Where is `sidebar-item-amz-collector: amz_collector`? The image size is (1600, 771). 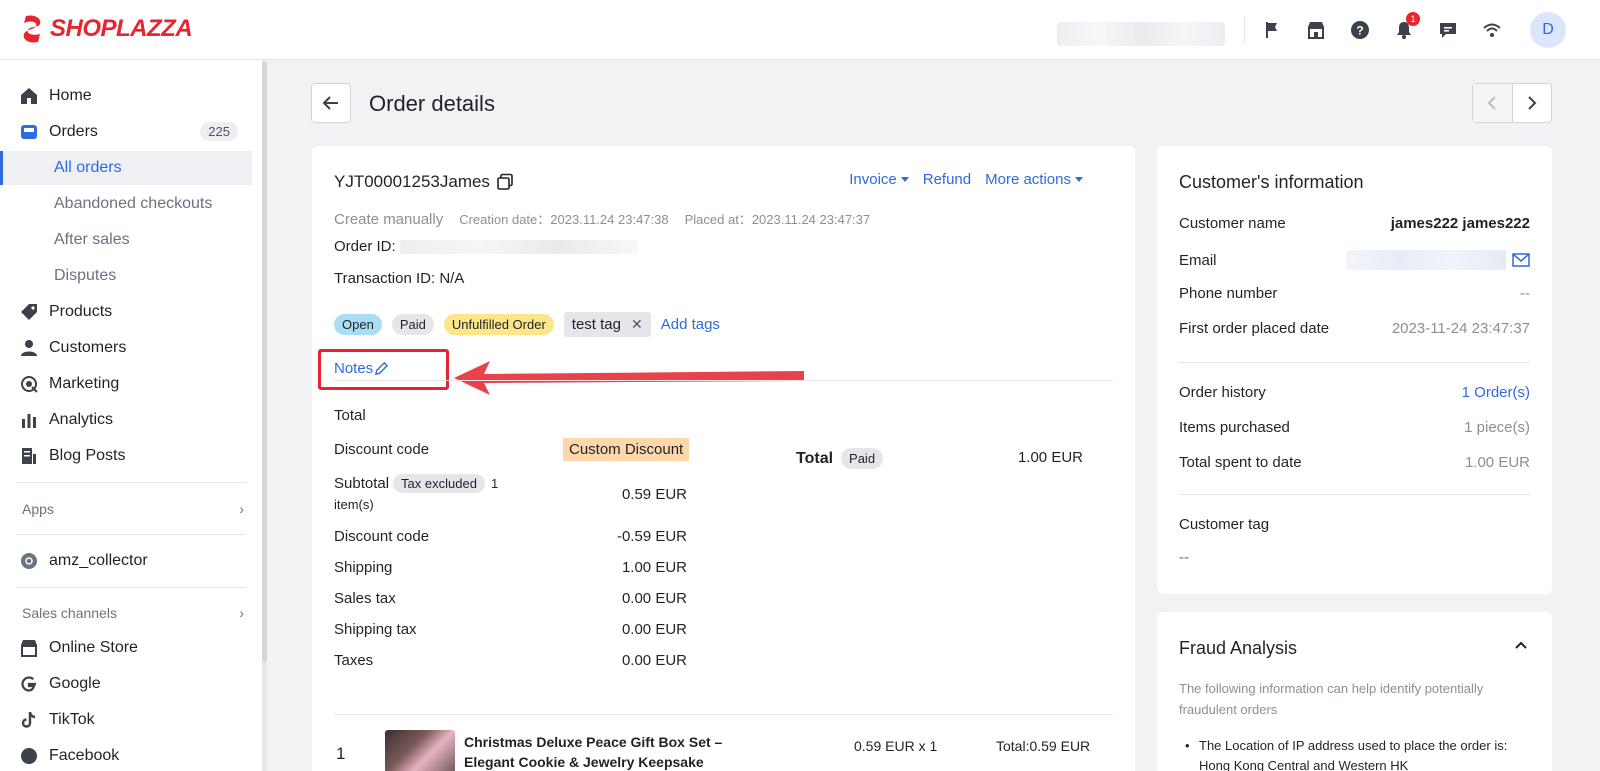 sidebar-item-amz-collector: amz_collector is located at coordinates (126, 561).